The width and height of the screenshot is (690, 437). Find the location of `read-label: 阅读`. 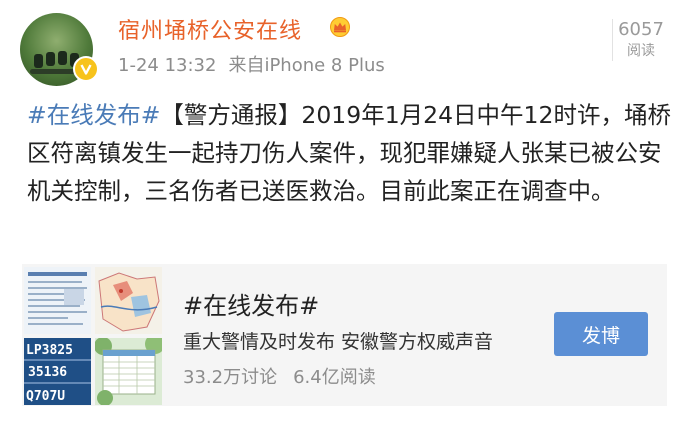

read-label: 阅读 is located at coordinates (641, 51).